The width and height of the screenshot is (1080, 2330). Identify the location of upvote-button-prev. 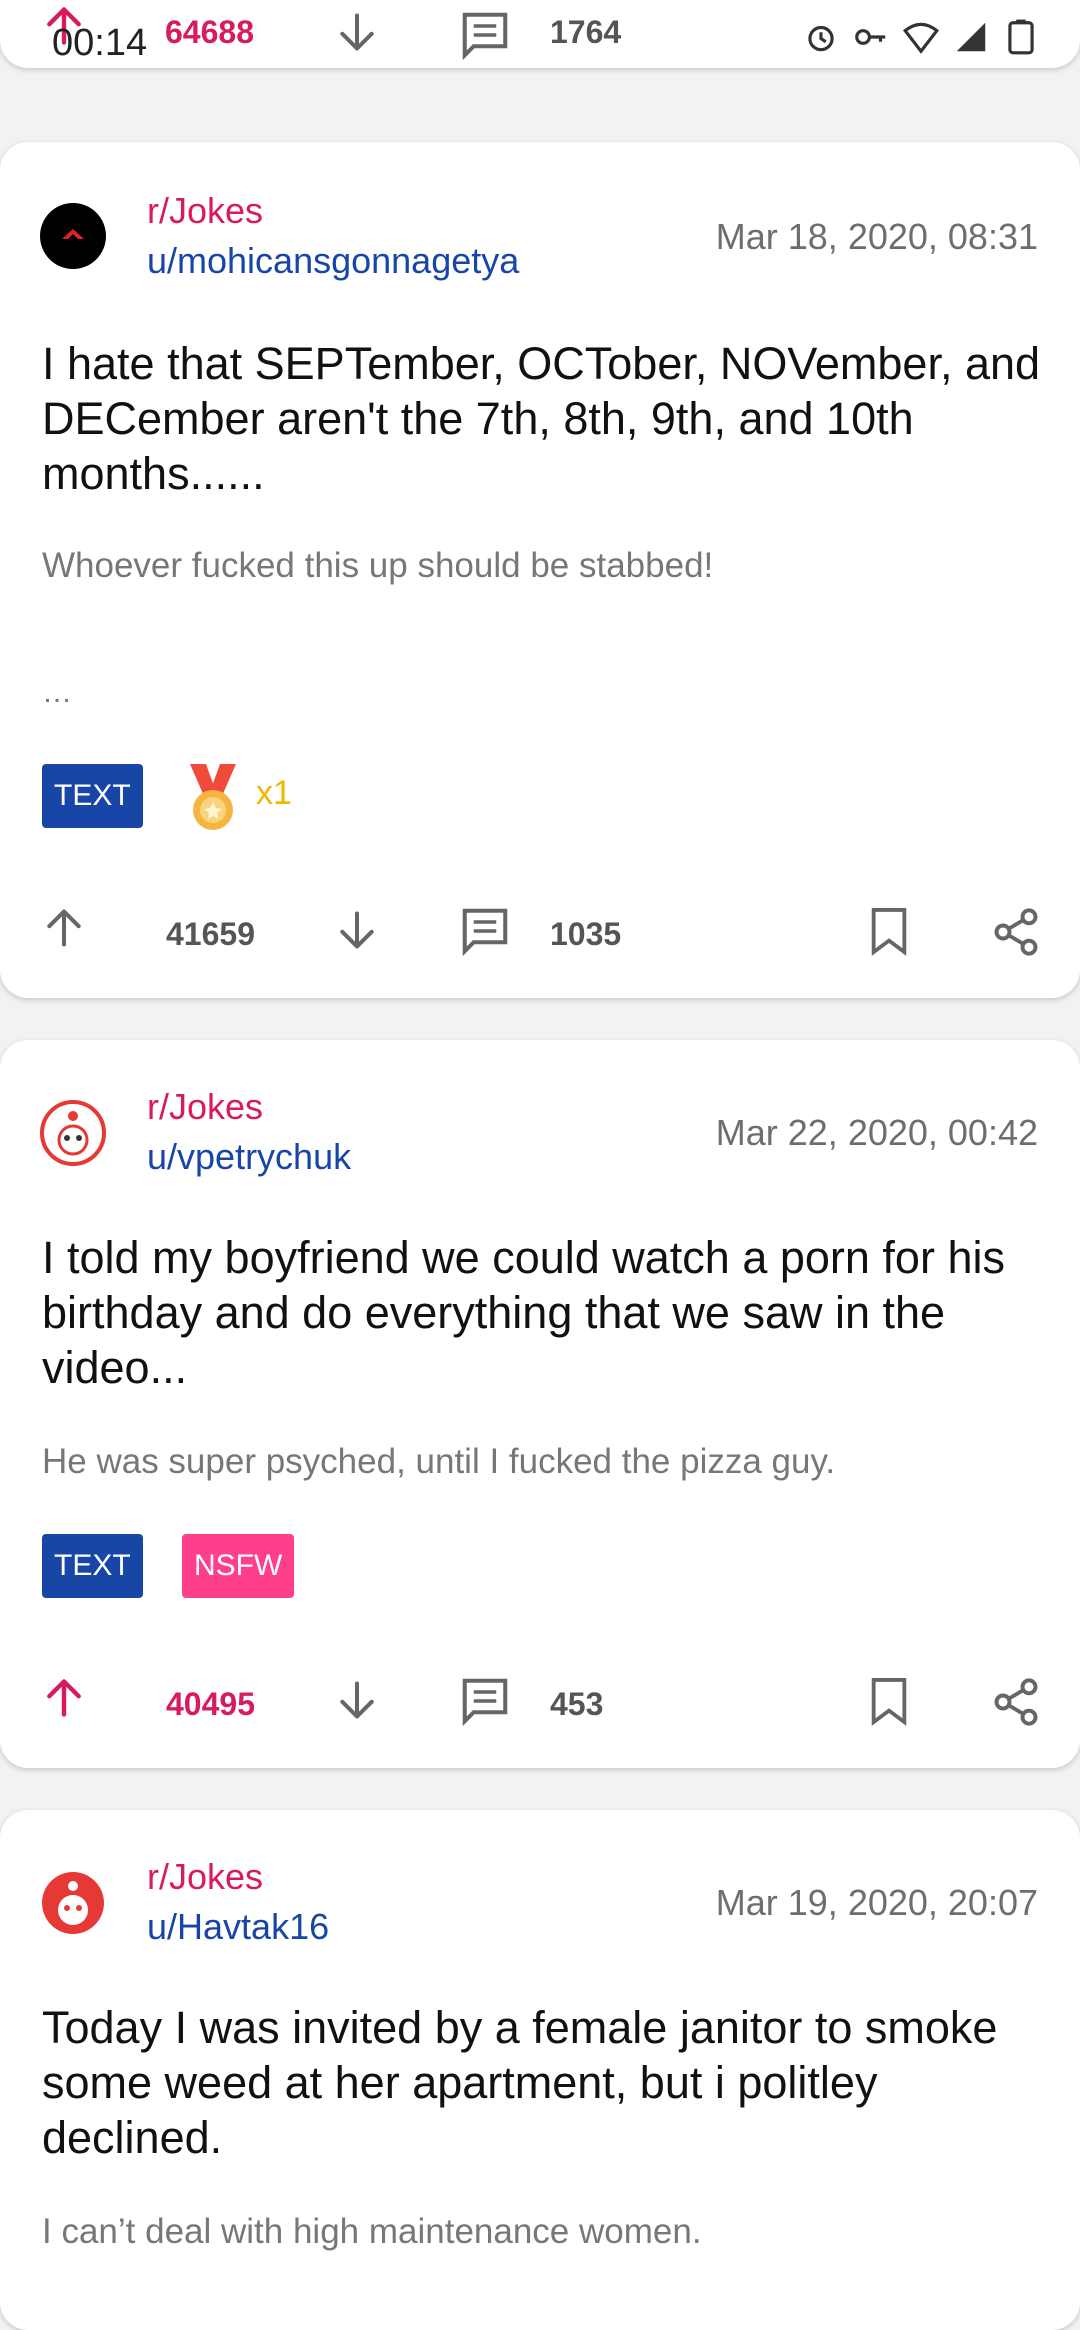
(64, 26).